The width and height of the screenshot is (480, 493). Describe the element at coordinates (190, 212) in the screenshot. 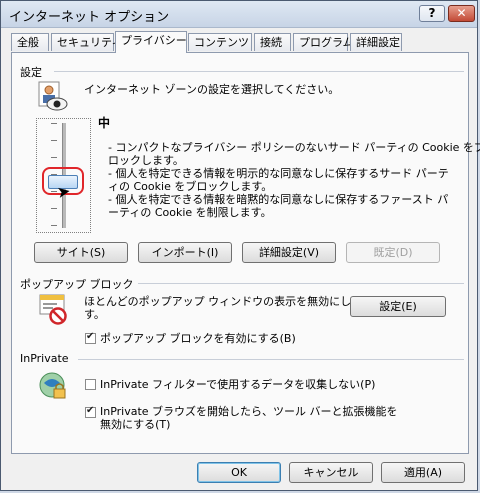

I see `privacy-description-line: ーティの Cookie を制限します。` at that location.